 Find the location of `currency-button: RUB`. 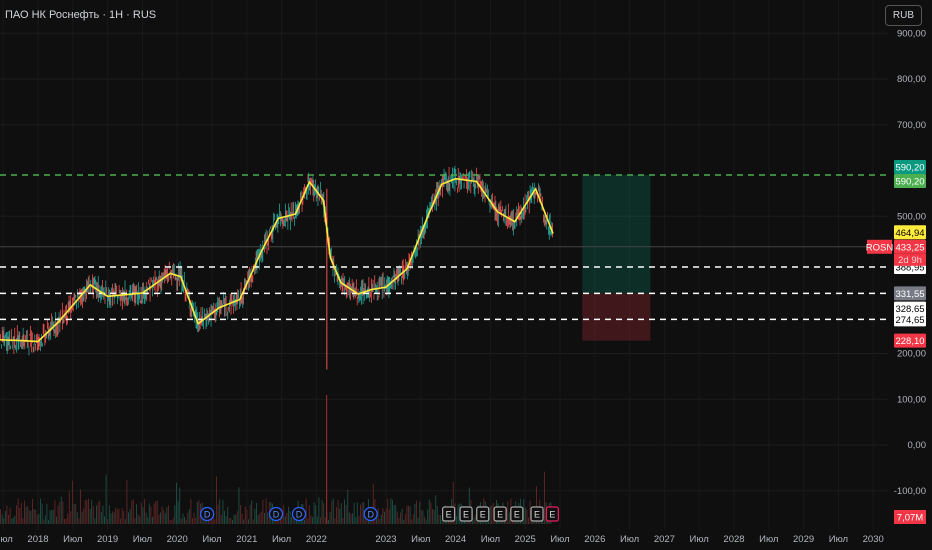

currency-button: RUB is located at coordinates (903, 15).